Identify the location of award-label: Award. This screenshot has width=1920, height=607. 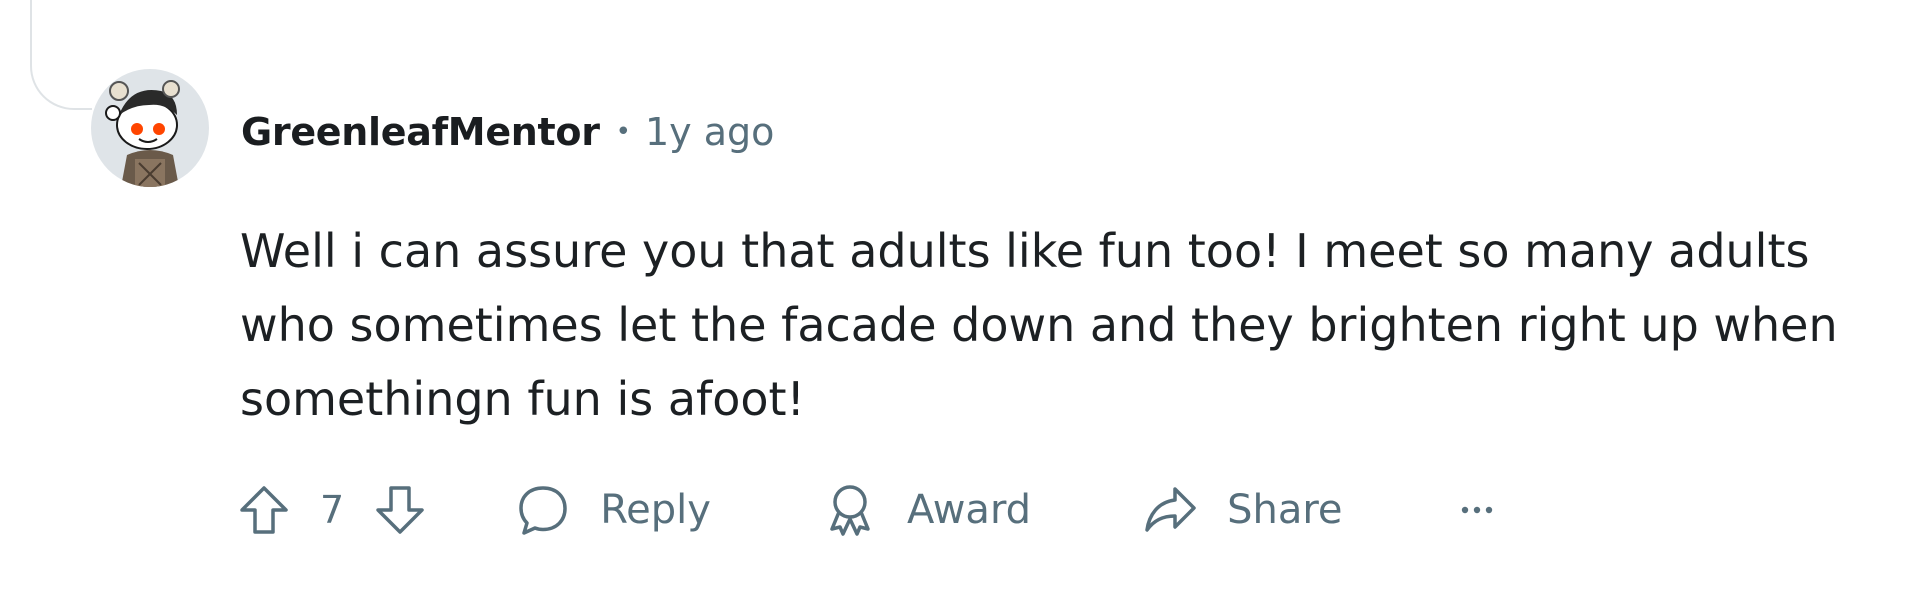
(969, 510).